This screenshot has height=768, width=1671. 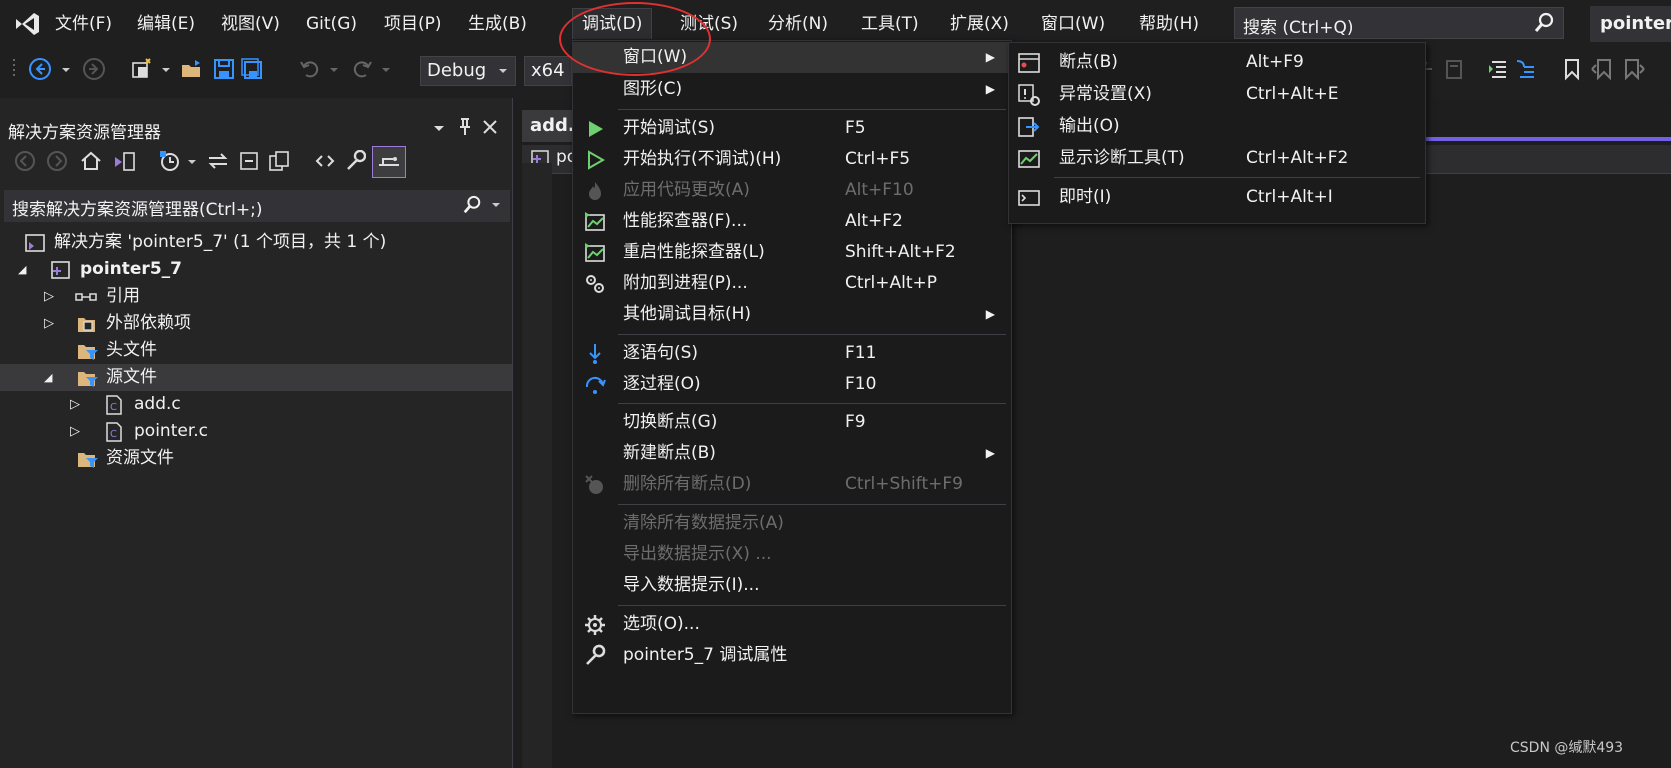 What do you see at coordinates (256, 269) in the screenshot?
I see `tree-item-project: ◢ pointer5_7` at bounding box center [256, 269].